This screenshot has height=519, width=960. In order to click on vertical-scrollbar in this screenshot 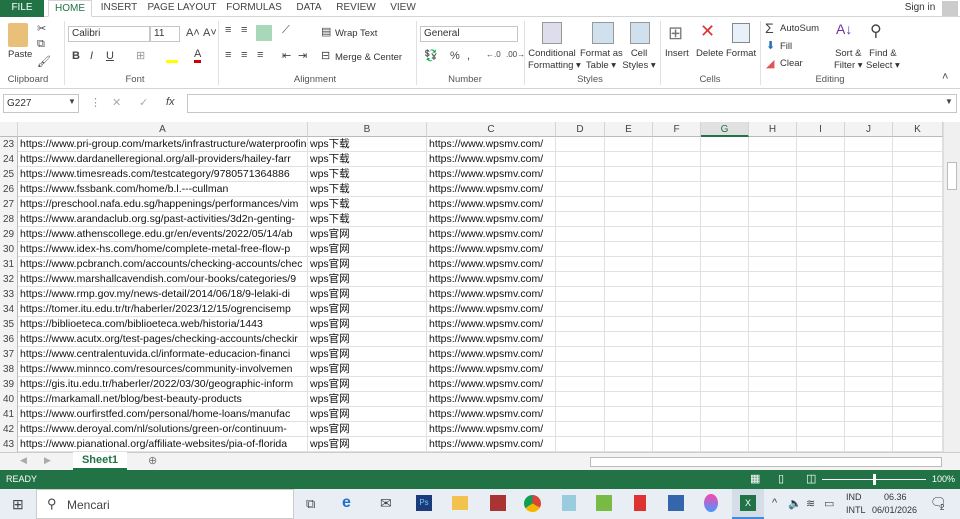, I will do `click(951, 287)`.